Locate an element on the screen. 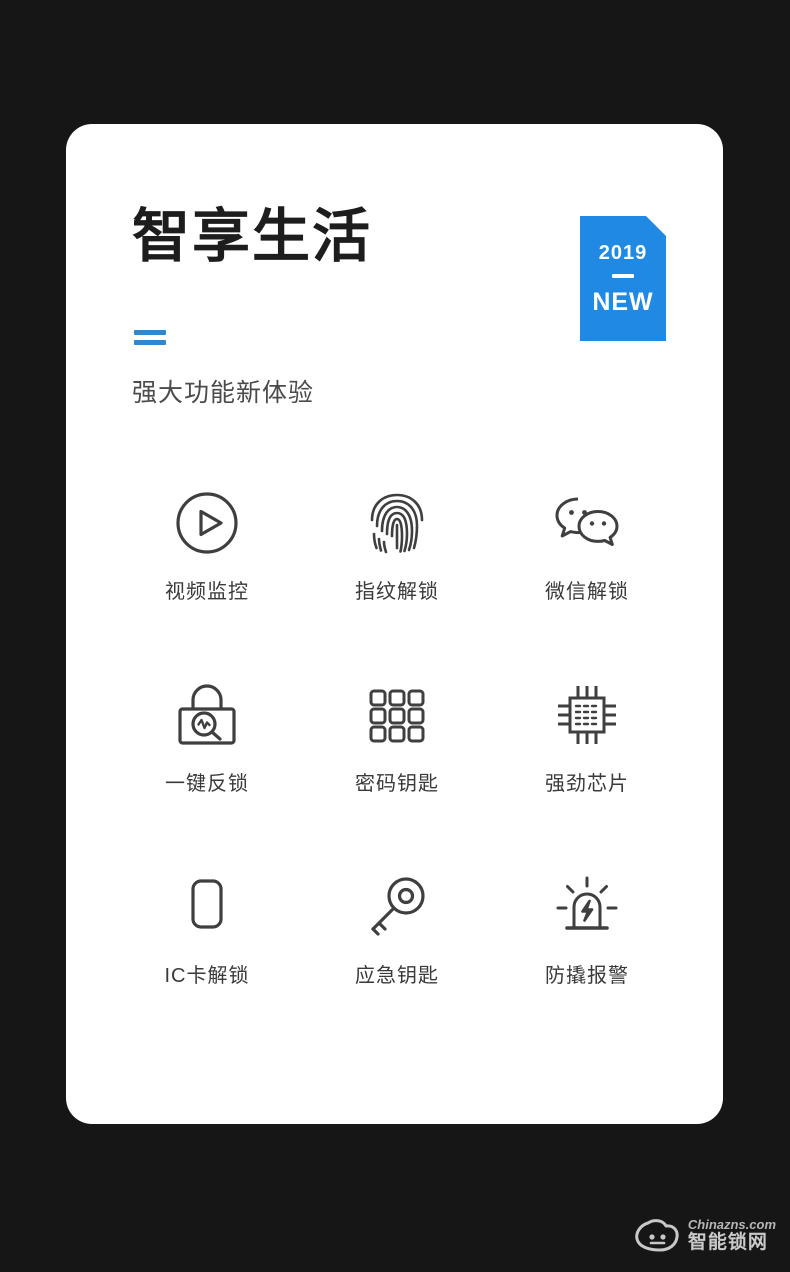  feature-item-one-key-lock: 一键反锁 is located at coordinates (207, 736).